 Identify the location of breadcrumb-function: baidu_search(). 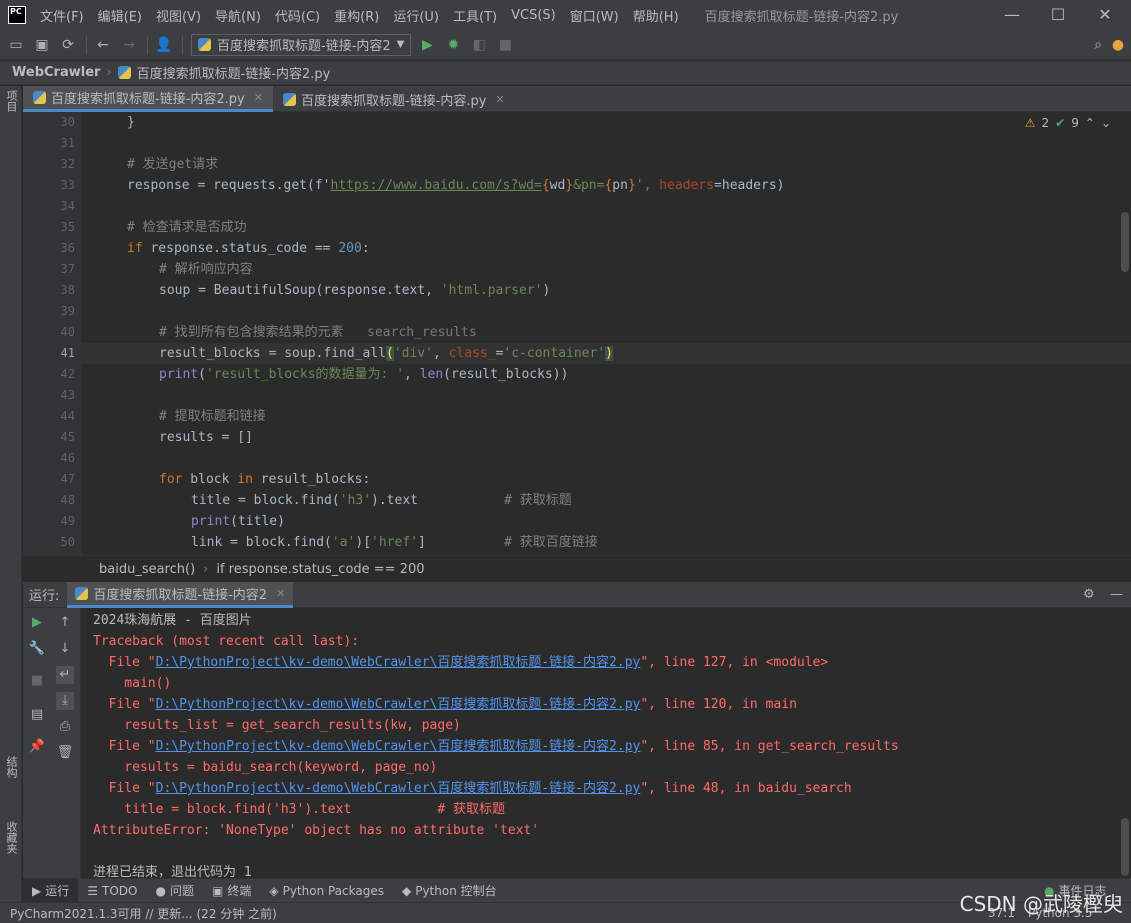
(147, 569).